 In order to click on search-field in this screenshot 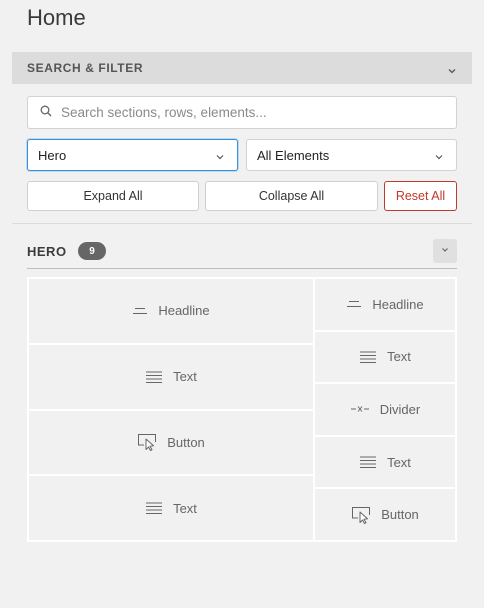, I will do `click(242, 112)`.